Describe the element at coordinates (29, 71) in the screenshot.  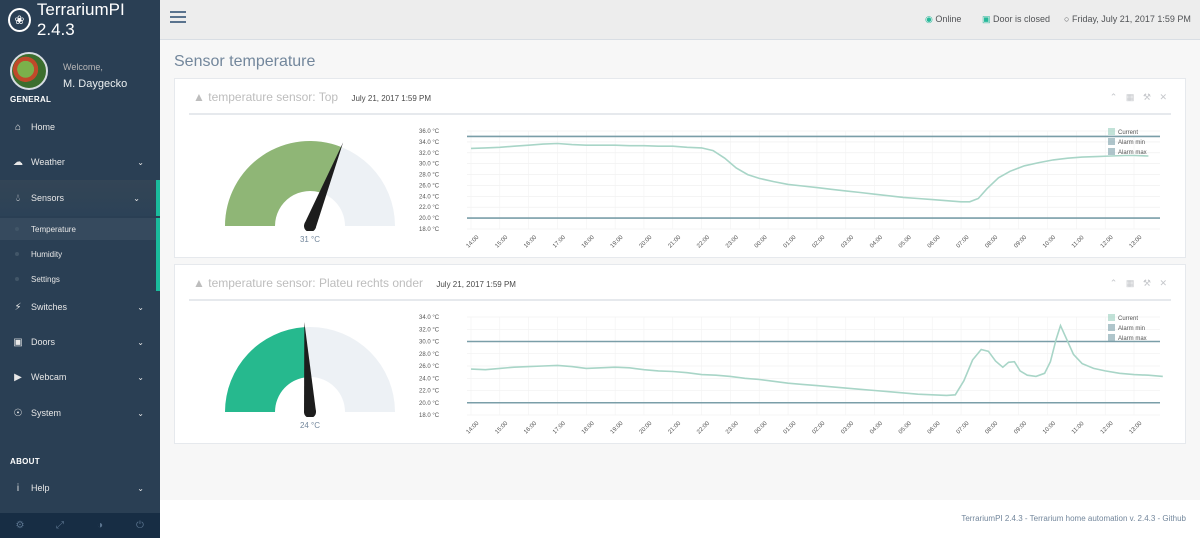
I see `avatar` at that location.